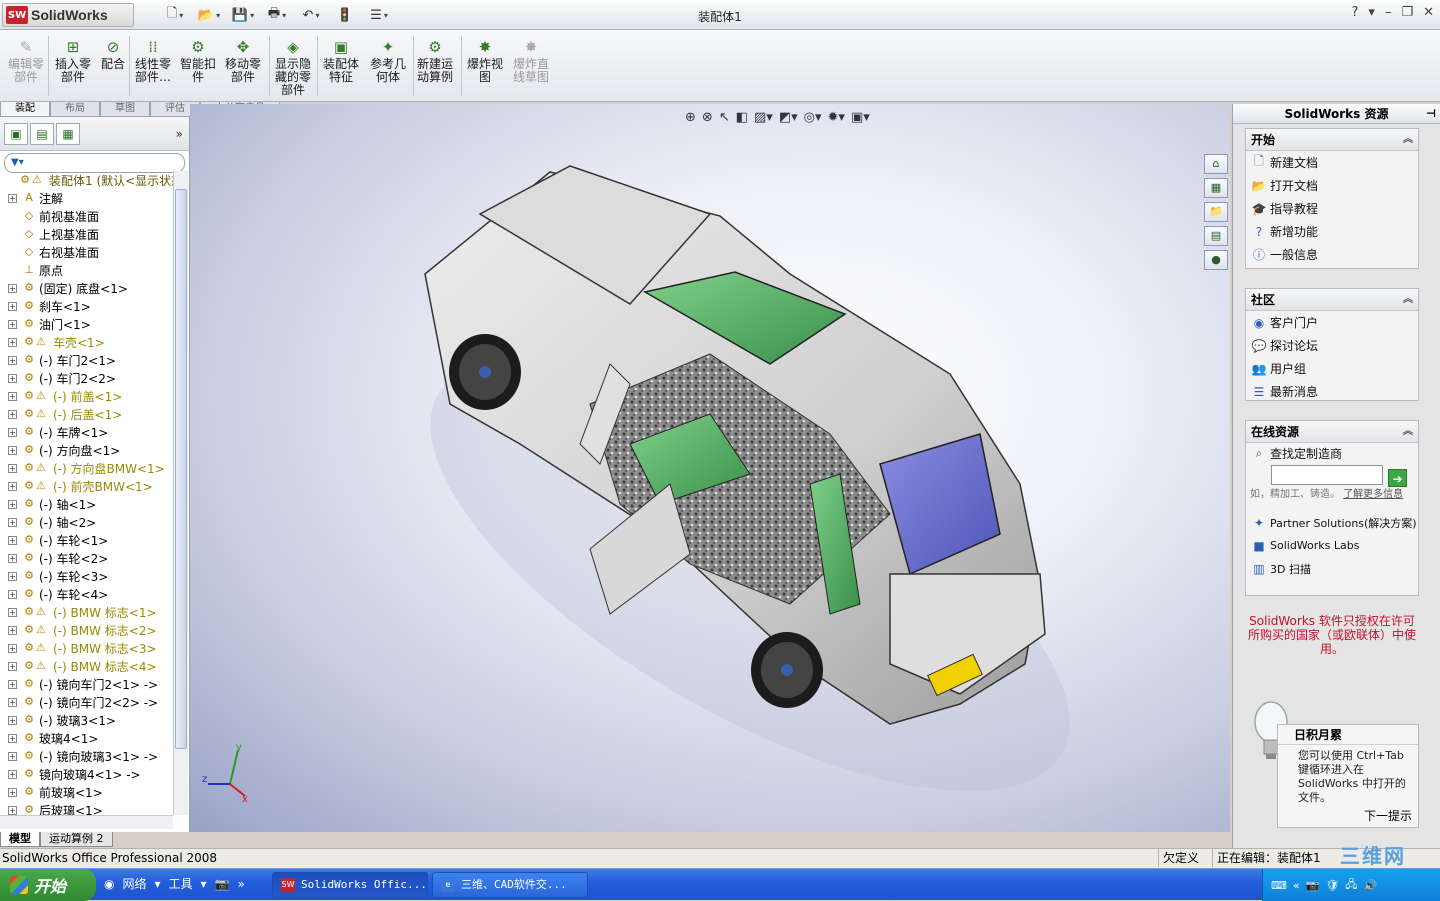  Describe the element at coordinates (86, 684) in the screenshot. I see `tree-item: + ⚙ (-) 镜向车门2<1> ->` at that location.